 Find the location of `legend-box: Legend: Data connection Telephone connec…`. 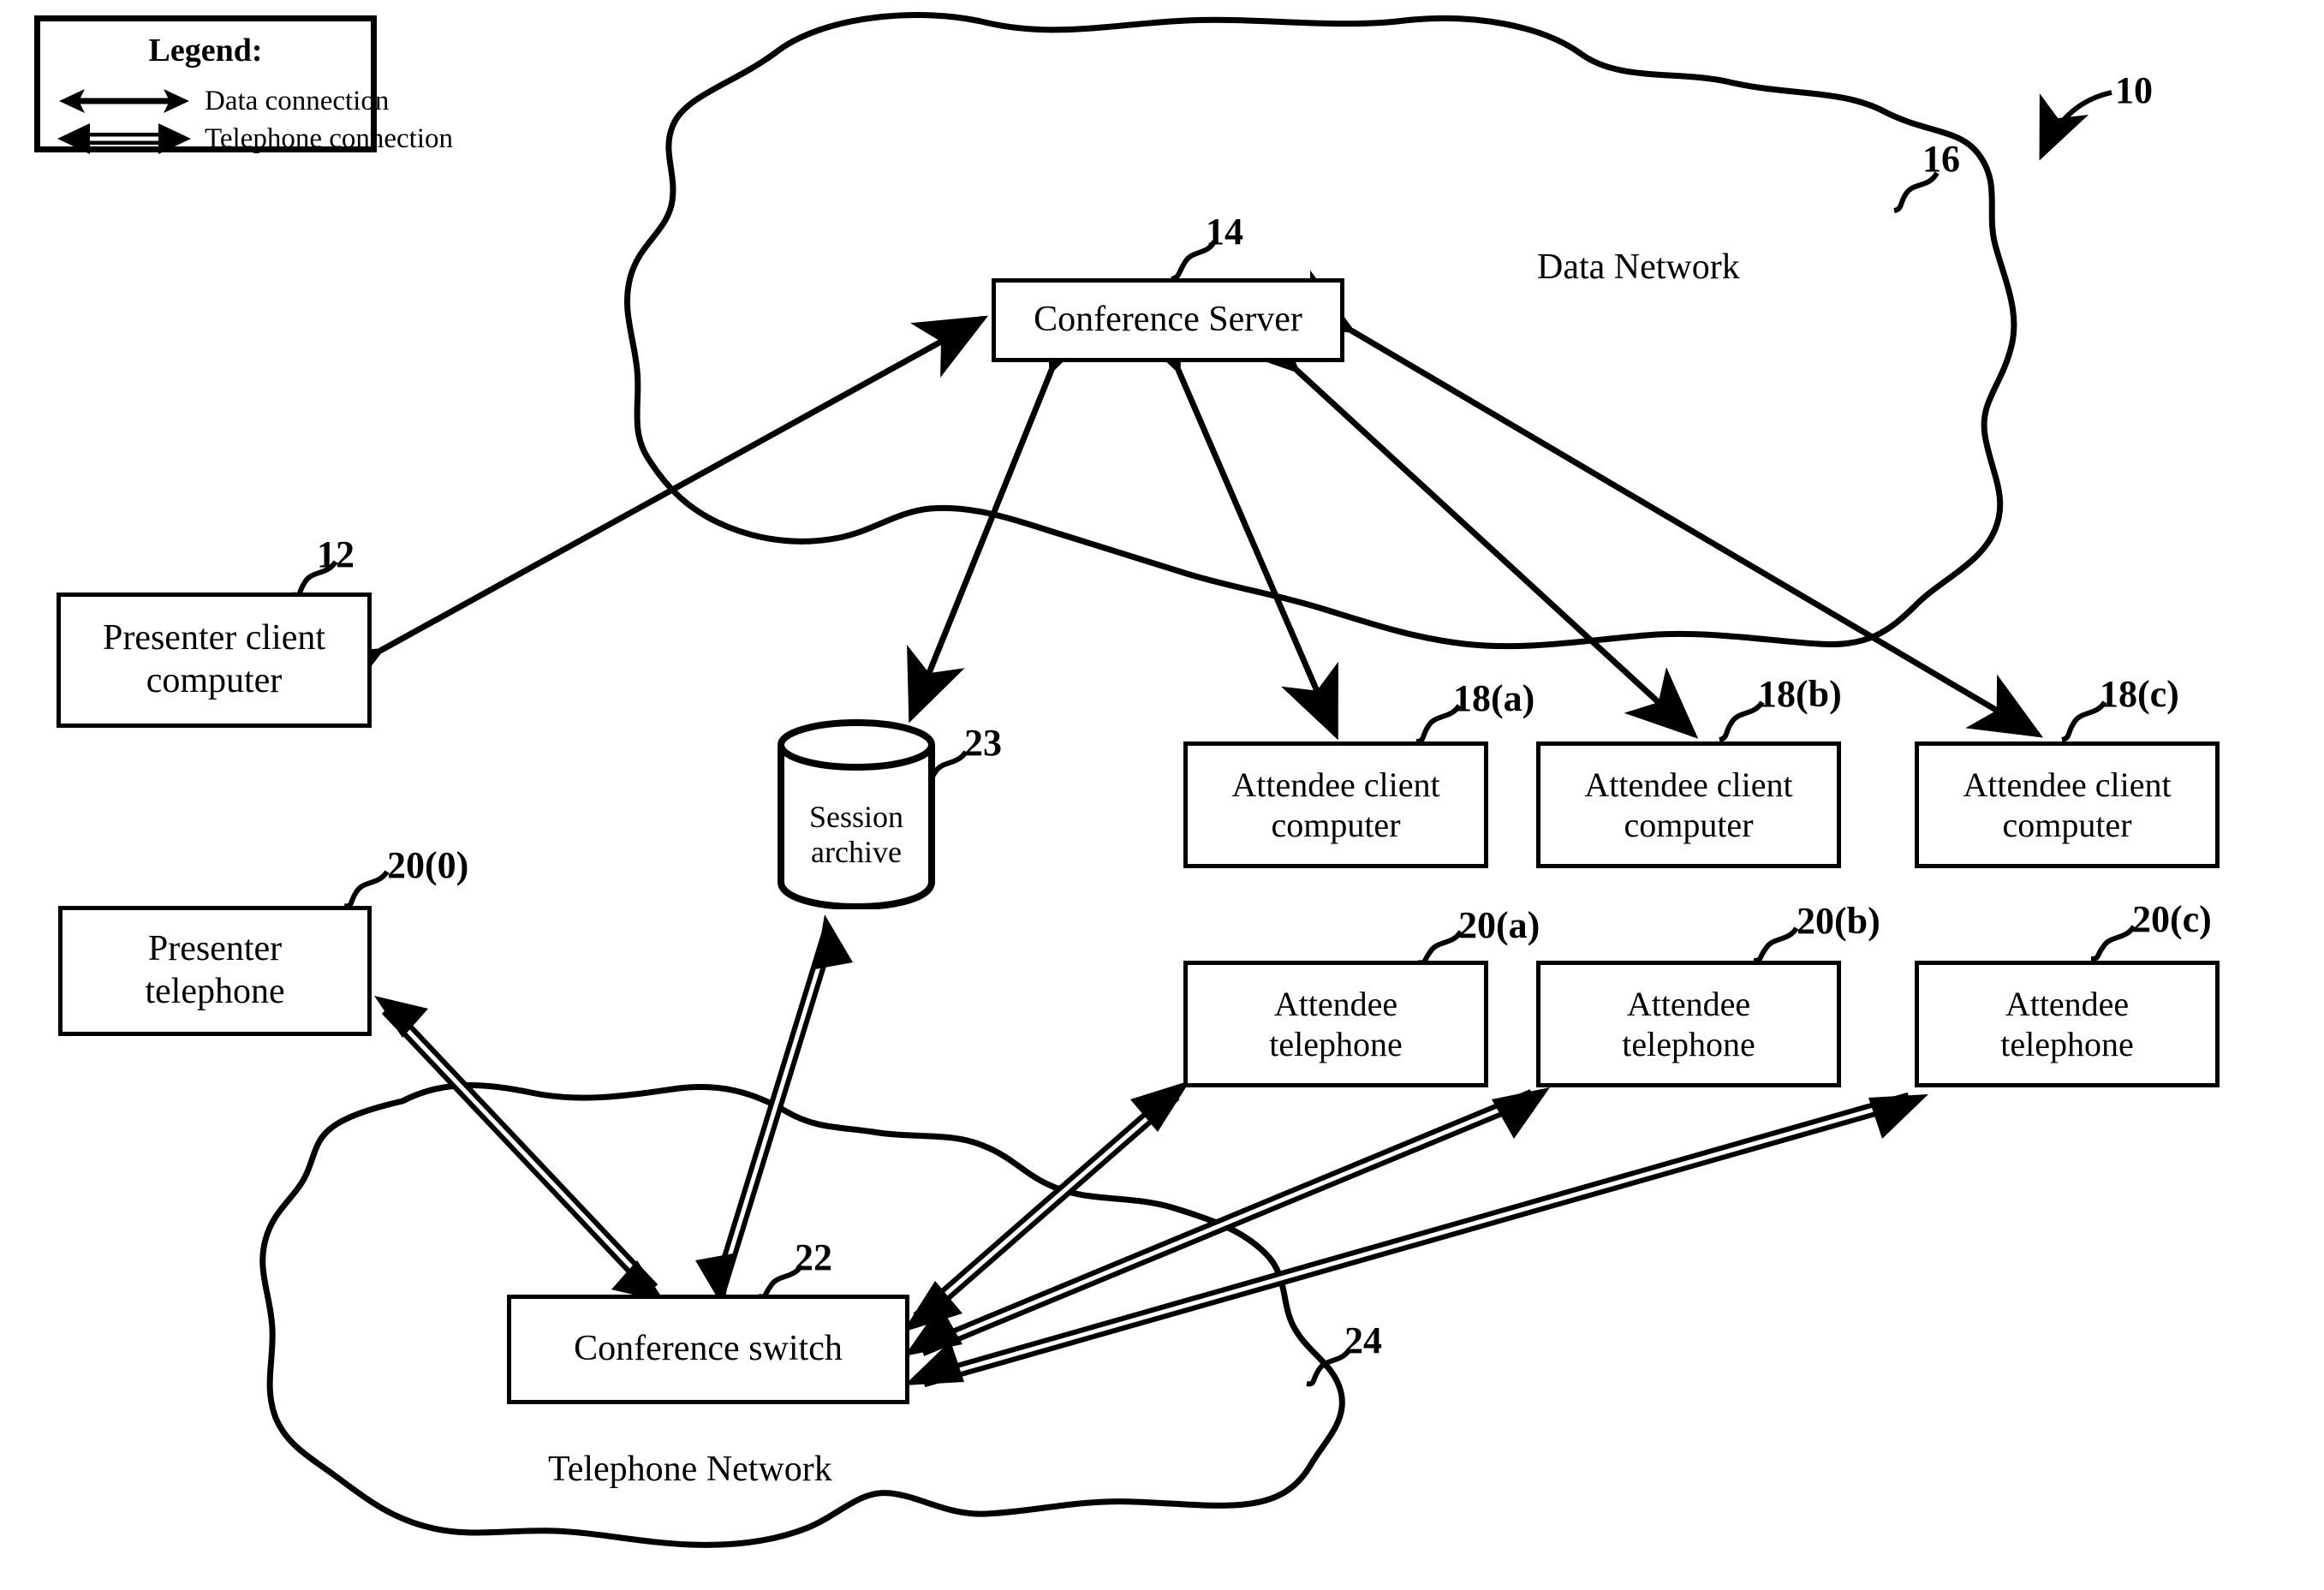

legend-box: Legend: Data connection Telephone connec… is located at coordinates (243, 84).